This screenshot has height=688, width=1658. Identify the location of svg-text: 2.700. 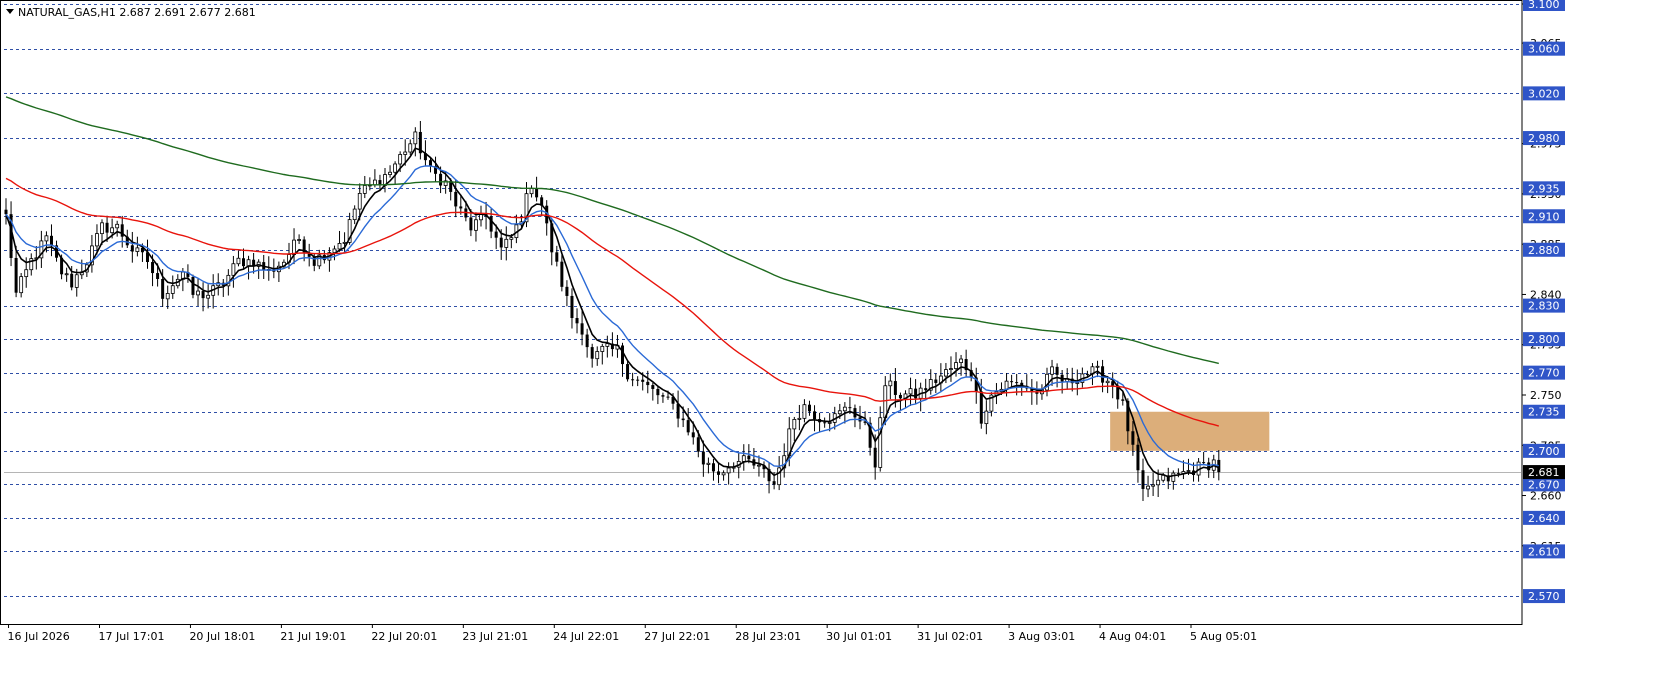
(1544, 451).